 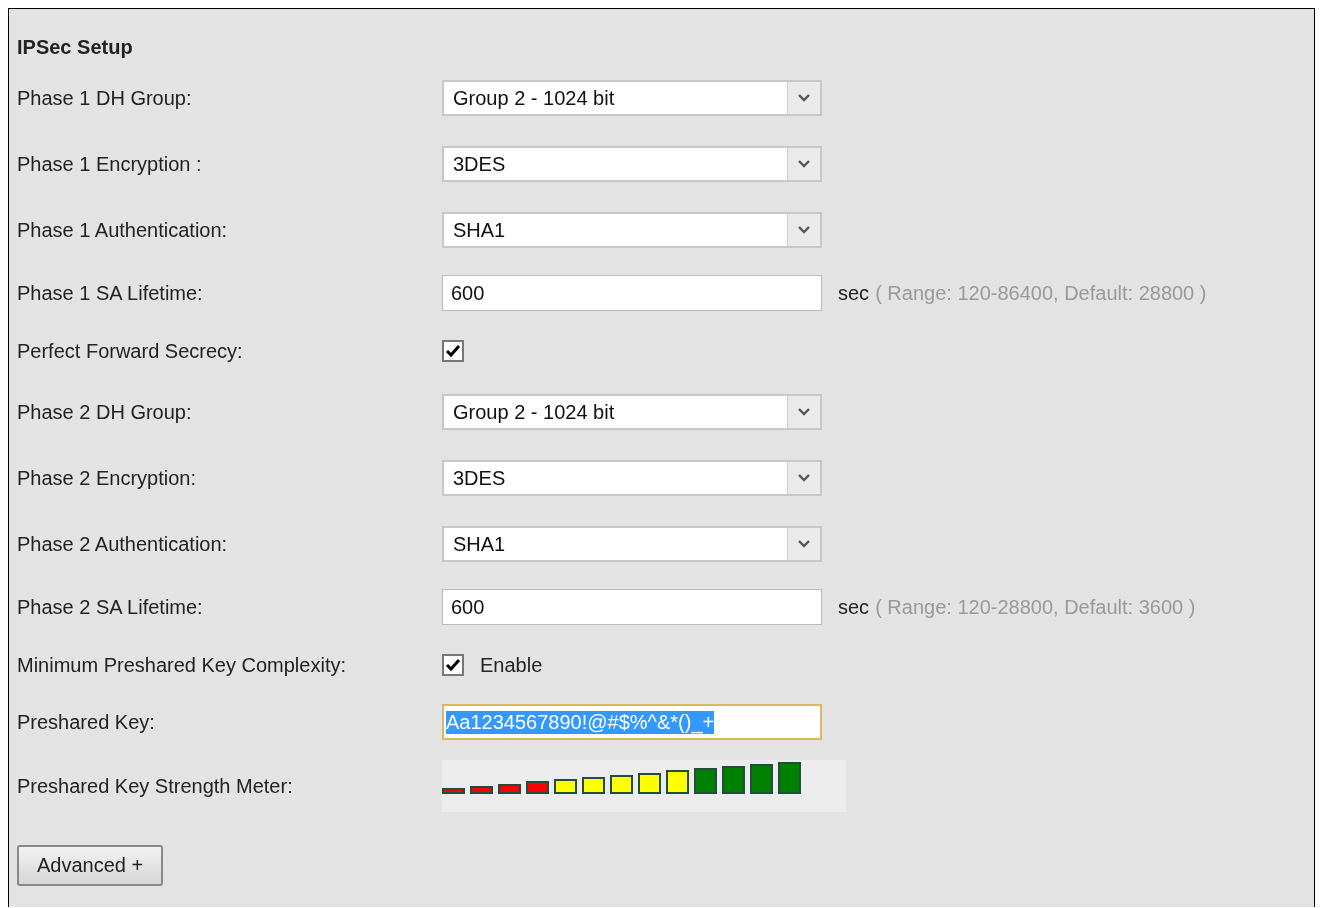 I want to click on field-label: Phase 2 Authentication:, so click(x=123, y=544).